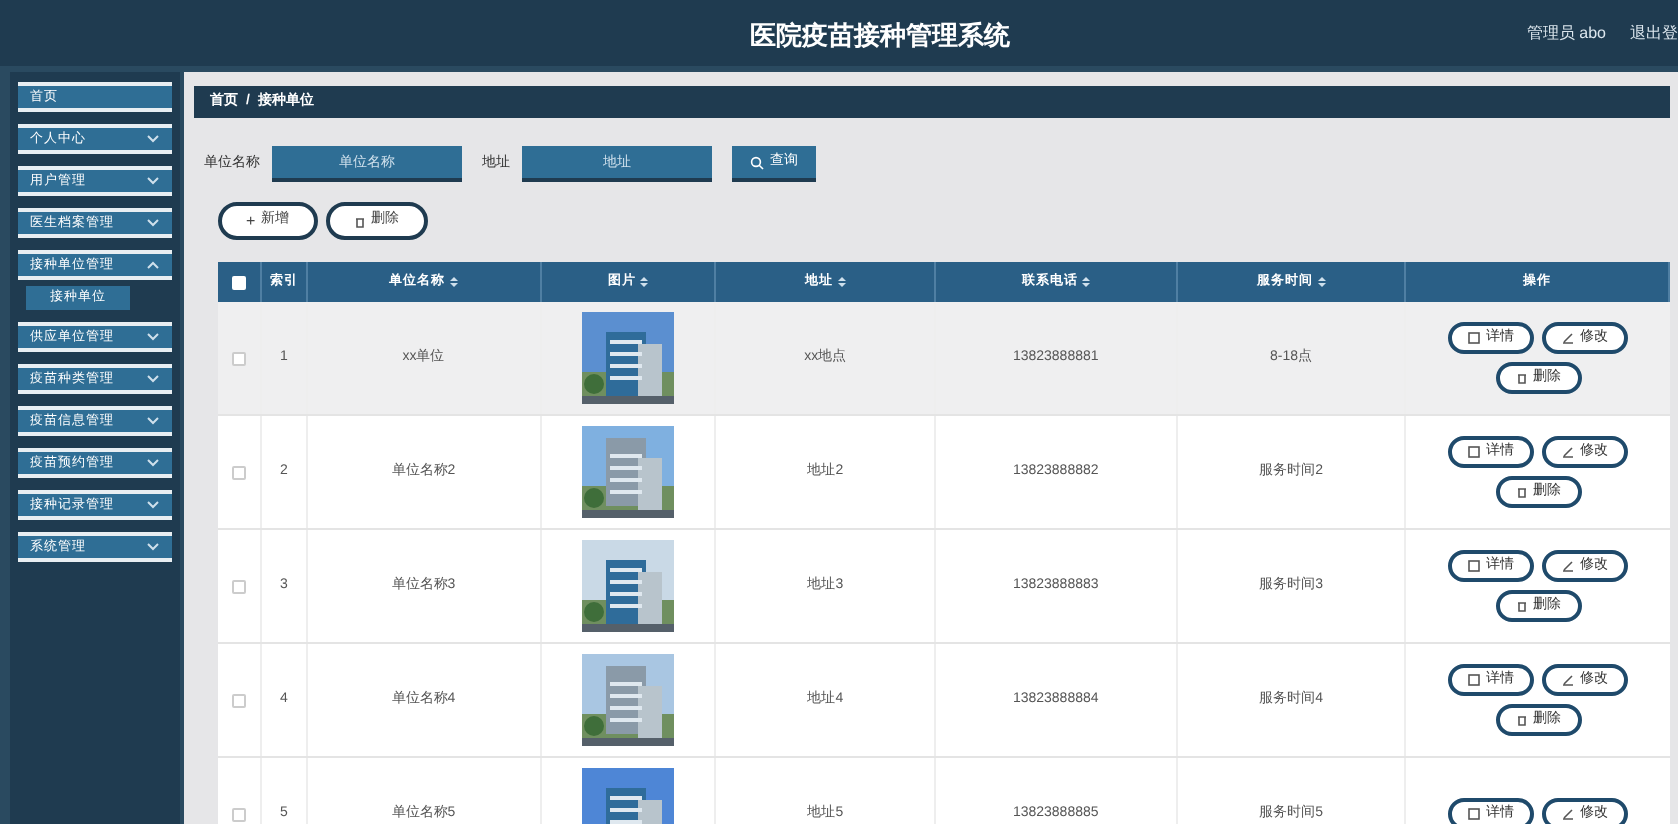 Image resolution: width=1678 pixels, height=824 pixels. What do you see at coordinates (251, 221) in the screenshot?
I see `plus-icon: +` at bounding box center [251, 221].